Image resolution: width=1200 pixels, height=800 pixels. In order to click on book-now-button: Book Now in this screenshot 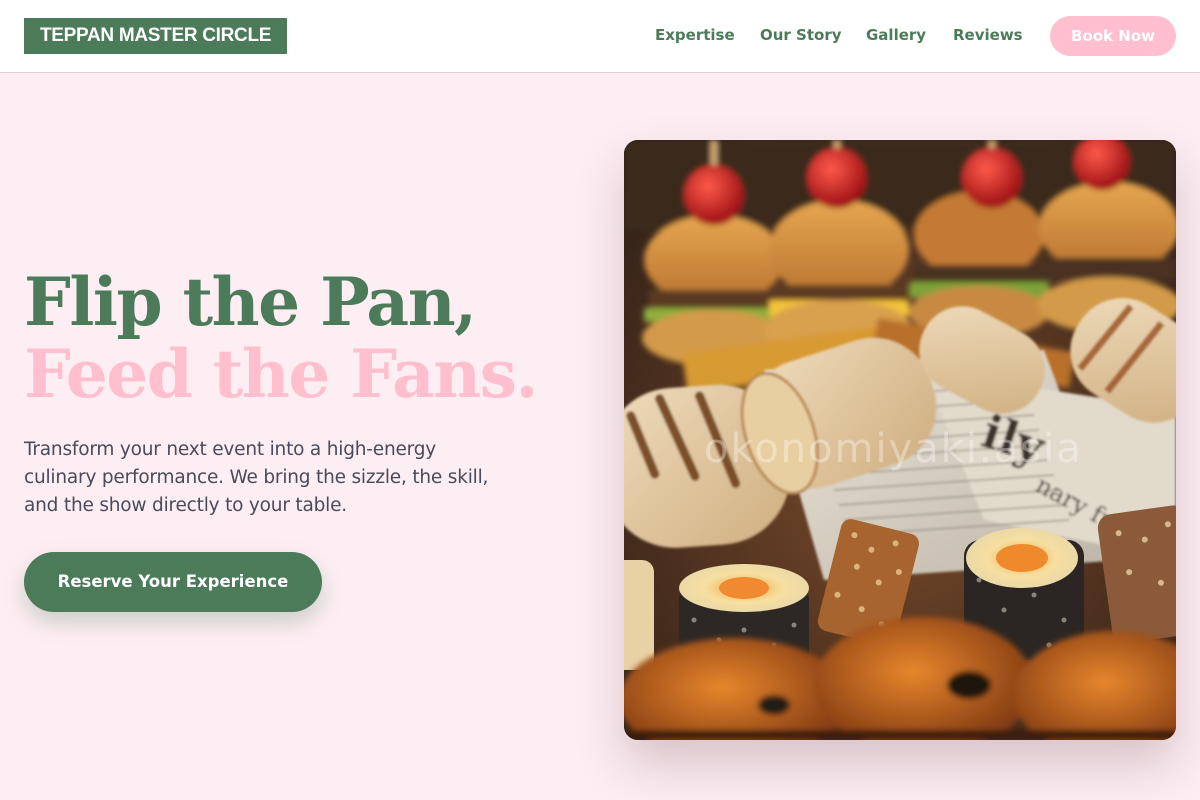, I will do `click(1113, 36)`.